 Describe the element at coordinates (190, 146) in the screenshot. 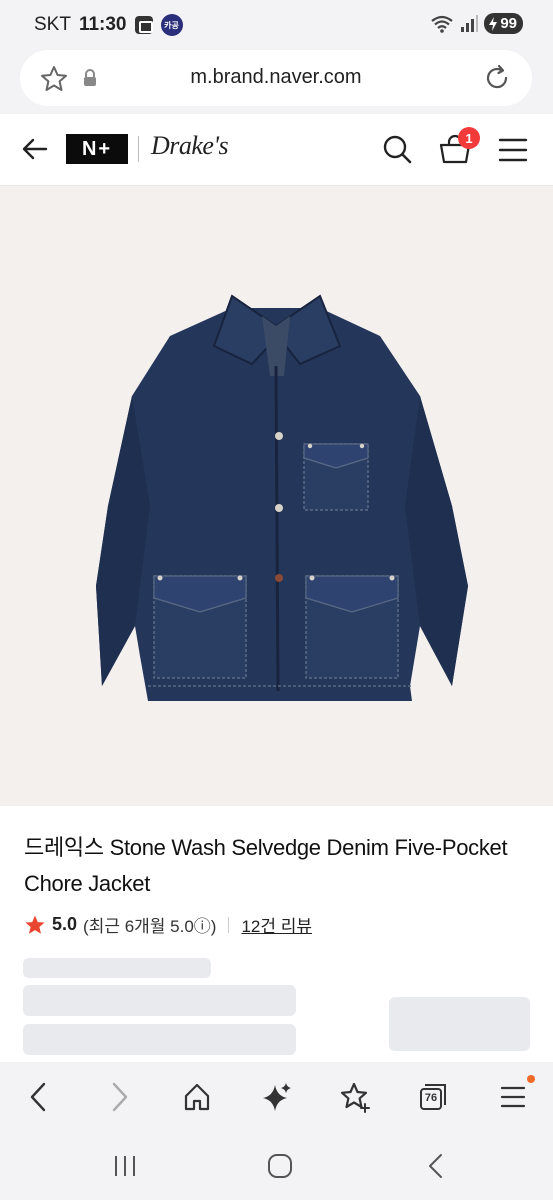

I see `brand-logo: Drake's` at that location.